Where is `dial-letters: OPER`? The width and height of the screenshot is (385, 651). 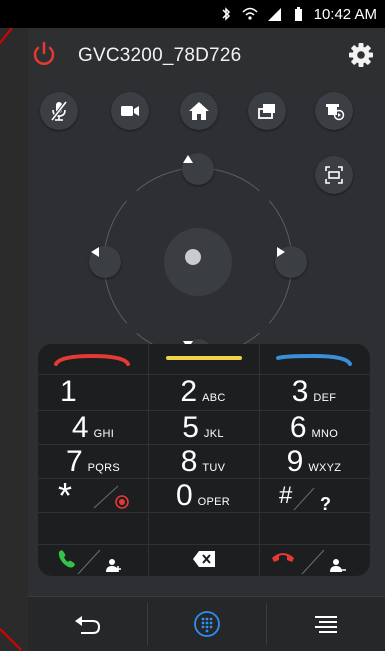 dial-letters: OPER is located at coordinates (214, 502).